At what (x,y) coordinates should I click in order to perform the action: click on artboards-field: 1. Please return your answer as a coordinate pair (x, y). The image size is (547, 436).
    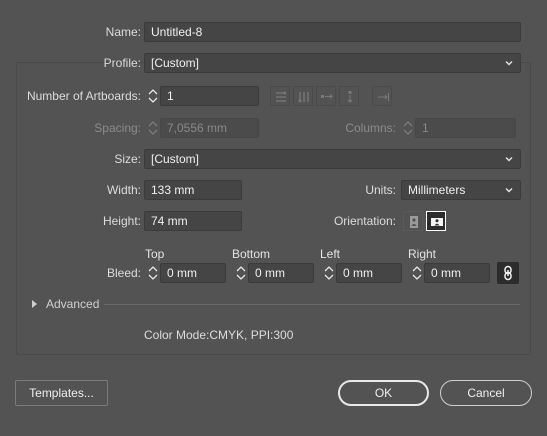
    Looking at the image, I should click on (209, 96).